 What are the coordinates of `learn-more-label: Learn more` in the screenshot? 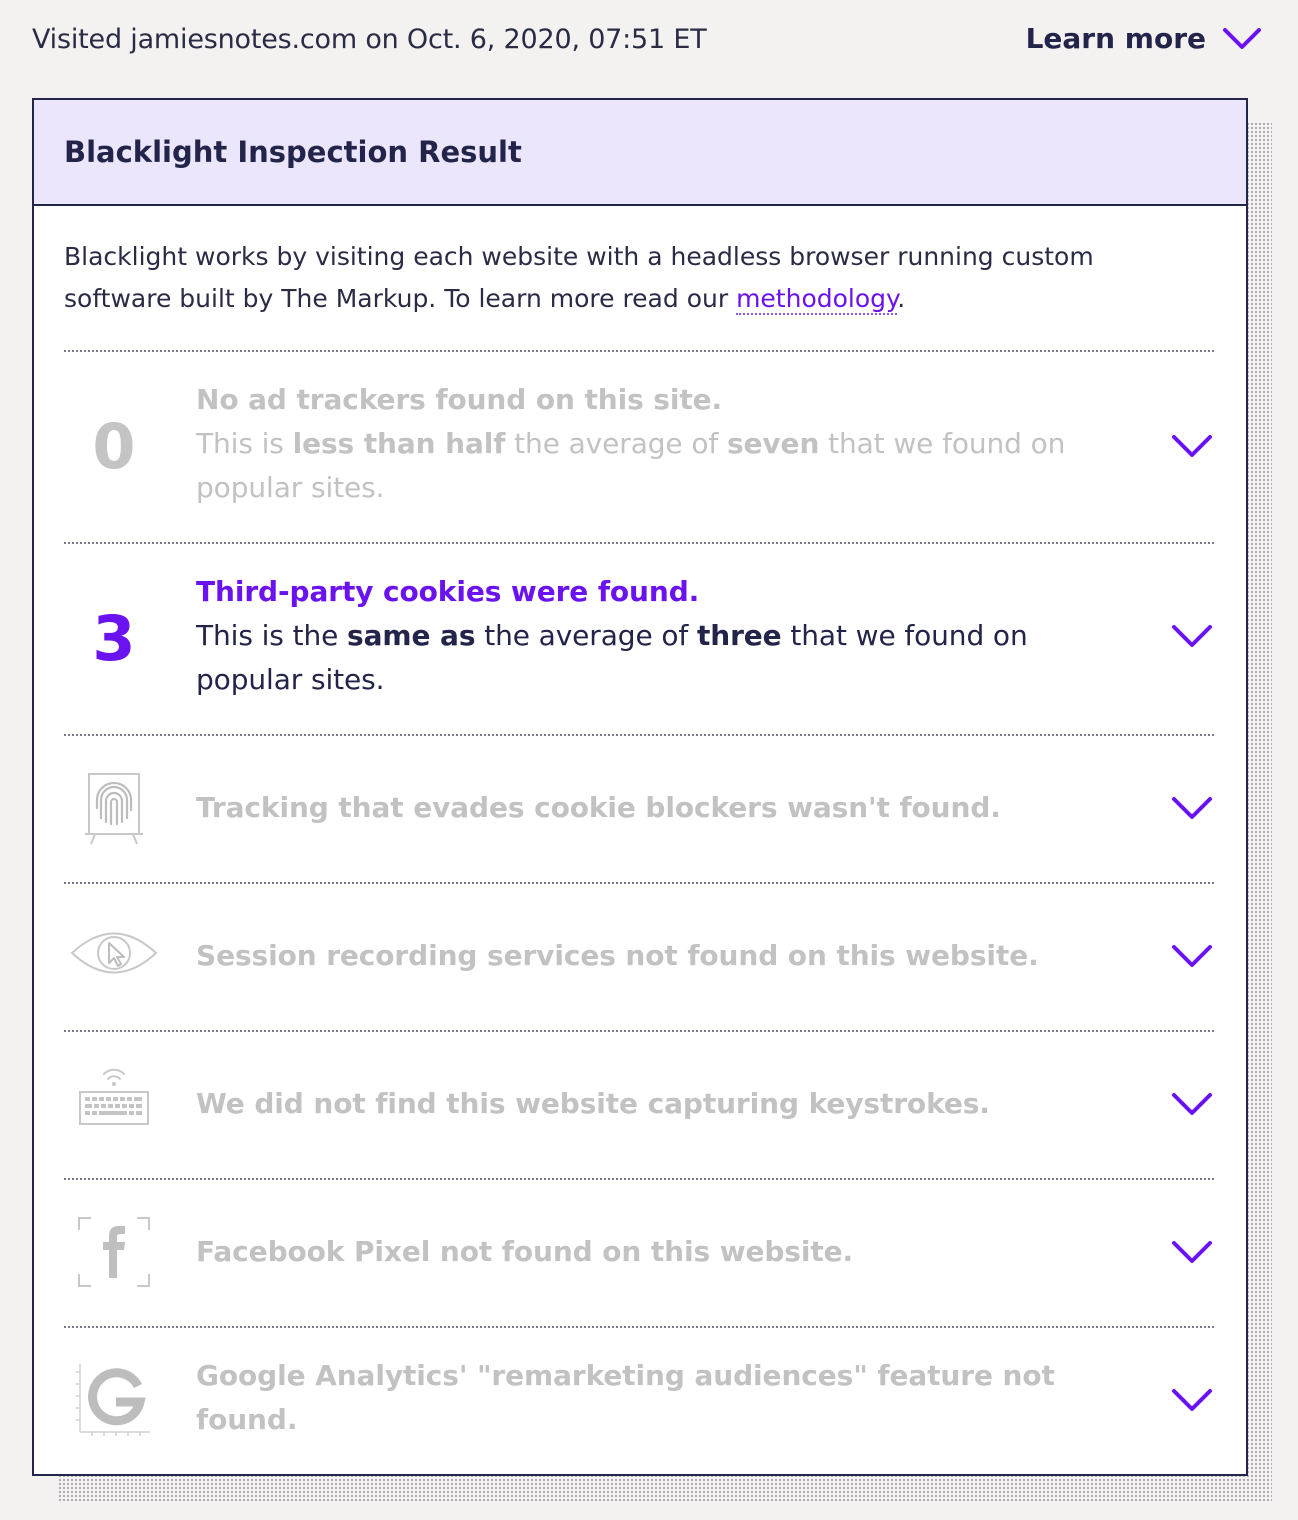 It's located at (1115, 38).